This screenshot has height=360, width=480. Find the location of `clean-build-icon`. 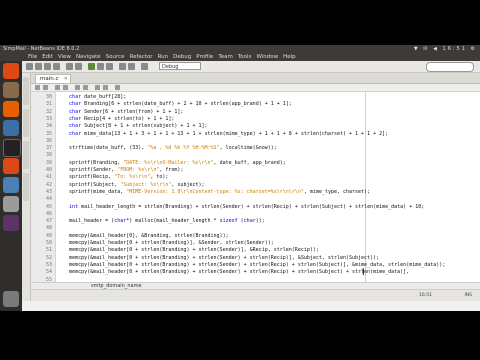

clean-build-icon is located at coordinates (131, 66).